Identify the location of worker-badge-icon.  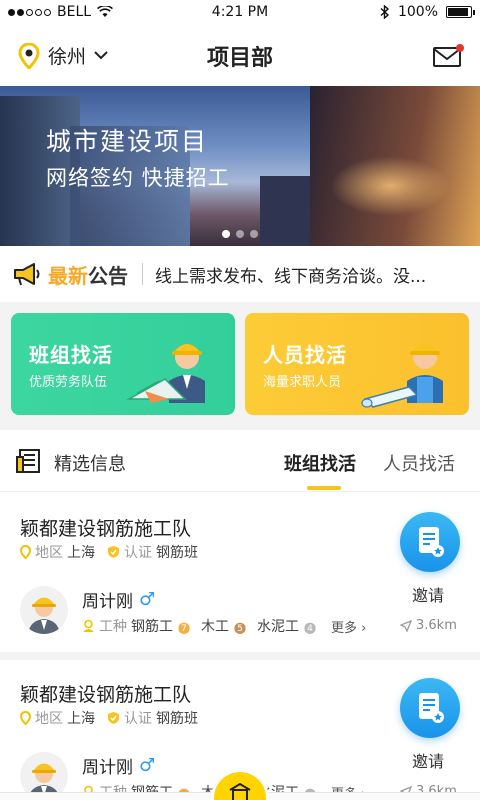
(88, 625).